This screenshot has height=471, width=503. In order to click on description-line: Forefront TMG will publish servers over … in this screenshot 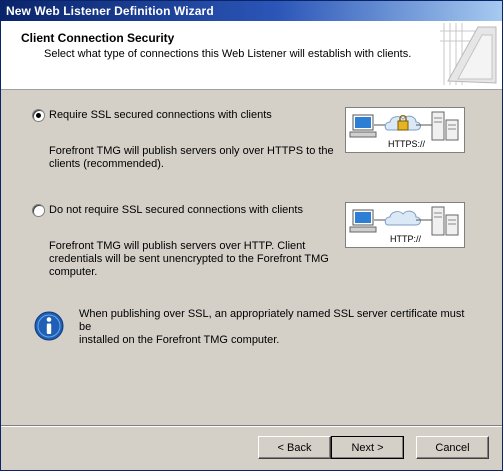, I will do `click(177, 246)`.